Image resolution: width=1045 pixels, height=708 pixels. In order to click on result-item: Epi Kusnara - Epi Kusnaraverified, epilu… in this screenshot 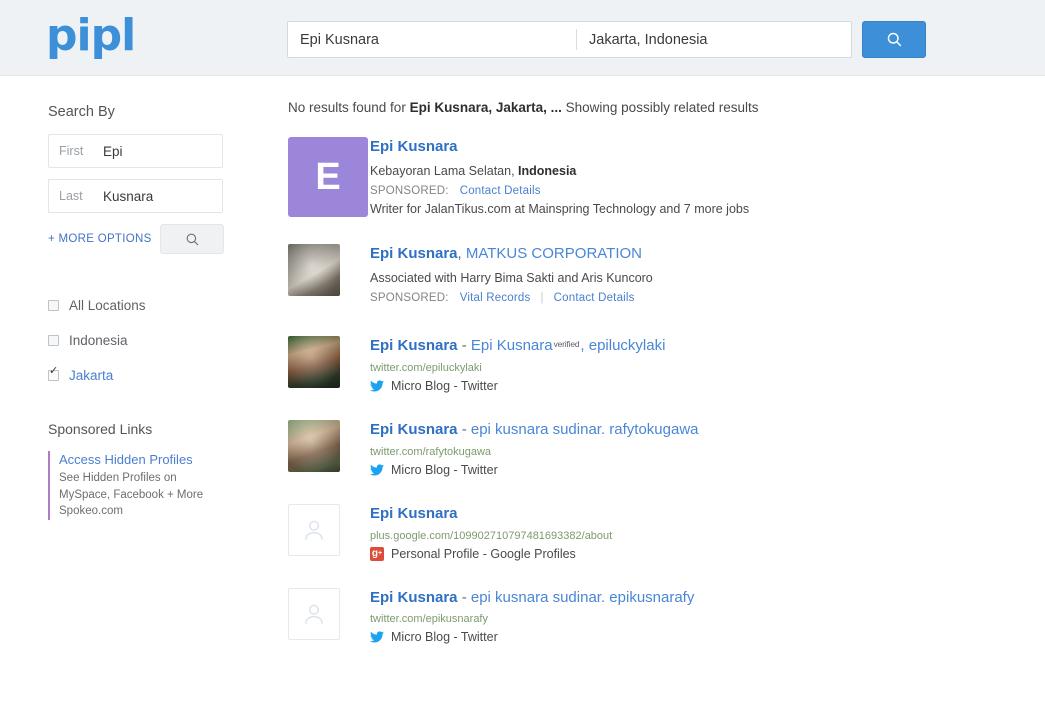, I will do `click(666, 364)`.